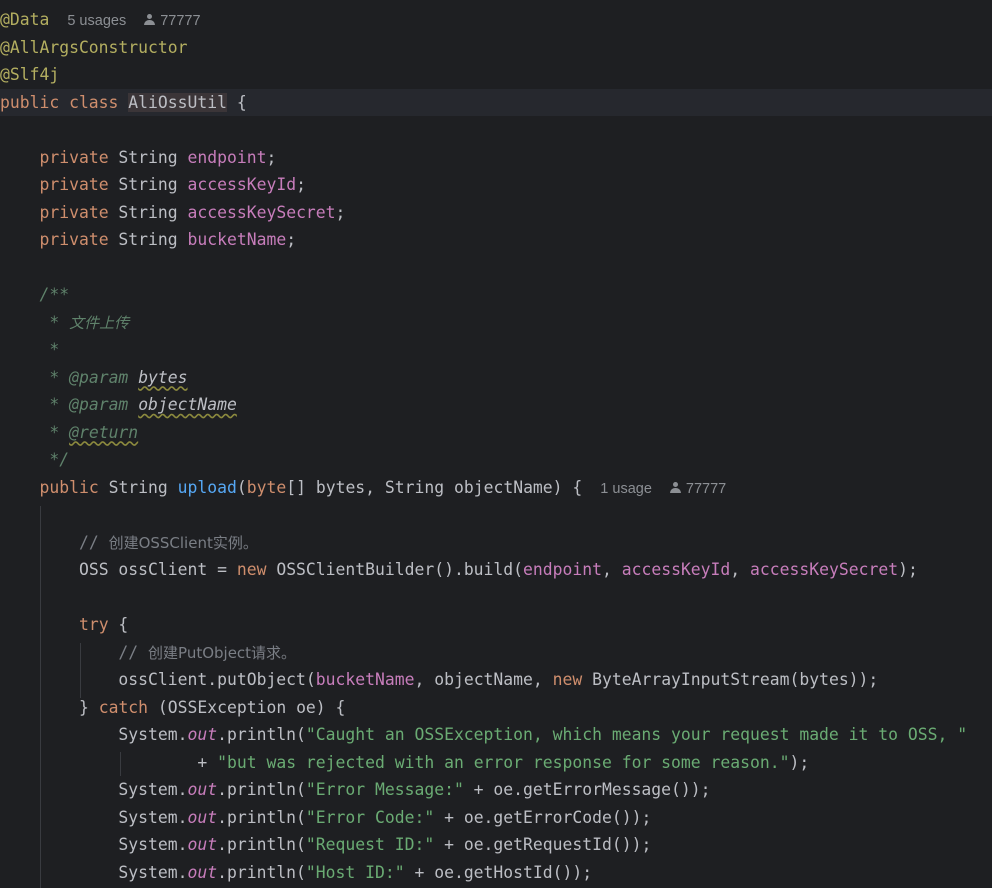 This screenshot has width=992, height=888. What do you see at coordinates (207, 762) in the screenshot?
I see `code-text: +` at bounding box center [207, 762].